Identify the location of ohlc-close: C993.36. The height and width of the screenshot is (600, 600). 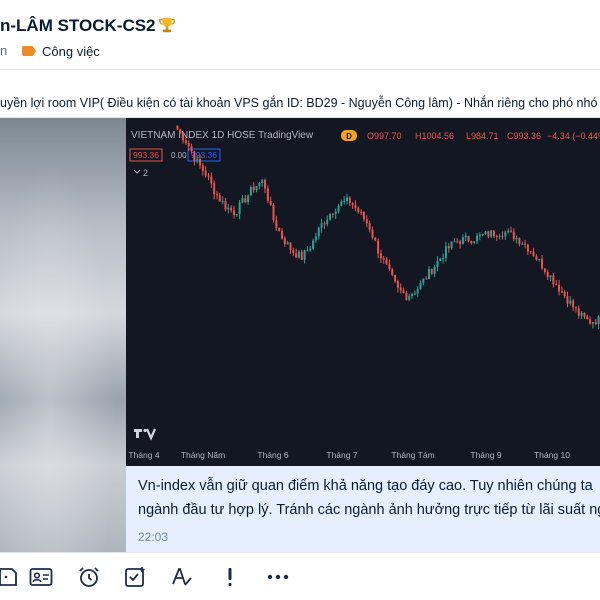
(524, 136).